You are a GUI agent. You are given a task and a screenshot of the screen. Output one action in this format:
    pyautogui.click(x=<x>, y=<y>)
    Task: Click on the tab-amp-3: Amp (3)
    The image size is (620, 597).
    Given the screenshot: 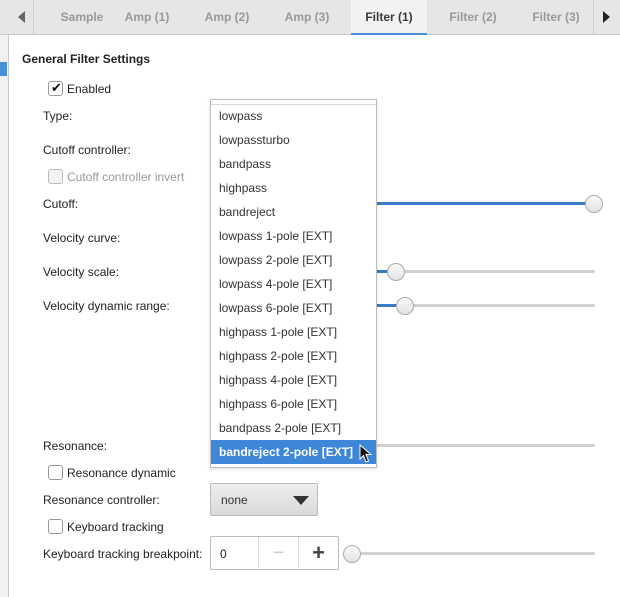 What is the action you would take?
    pyautogui.click(x=307, y=17)
    